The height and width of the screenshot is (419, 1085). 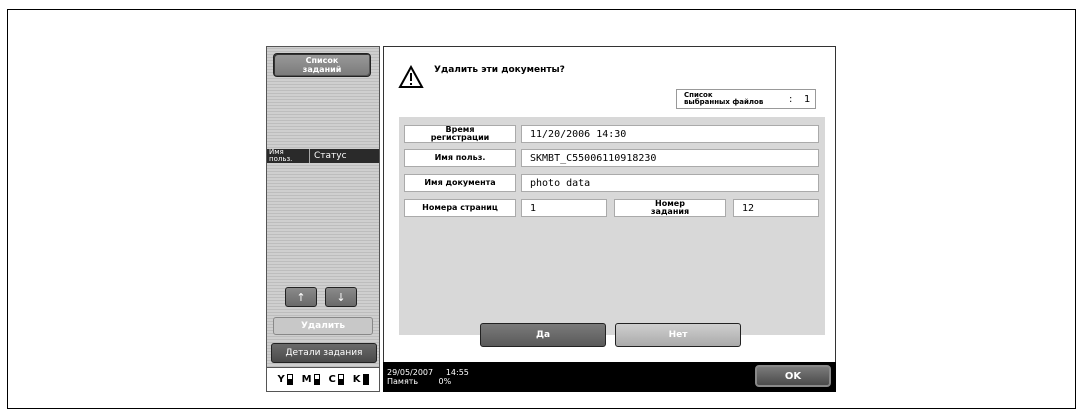 I want to click on job-list-header: Имя польз. Статус, so click(x=323, y=156).